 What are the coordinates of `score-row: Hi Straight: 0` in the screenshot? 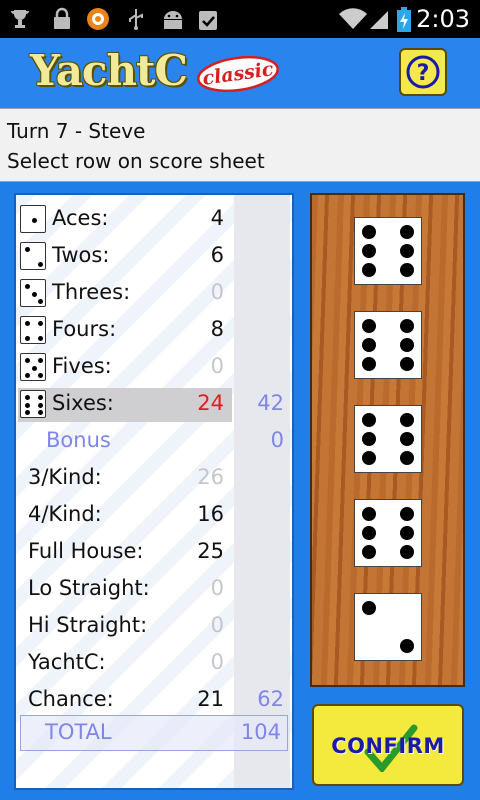 It's located at (154, 627).